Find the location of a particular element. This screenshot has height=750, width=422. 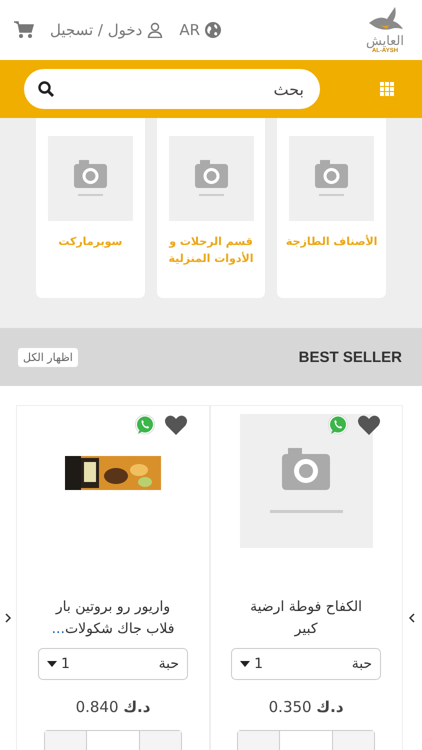

globe-icon is located at coordinates (213, 30).